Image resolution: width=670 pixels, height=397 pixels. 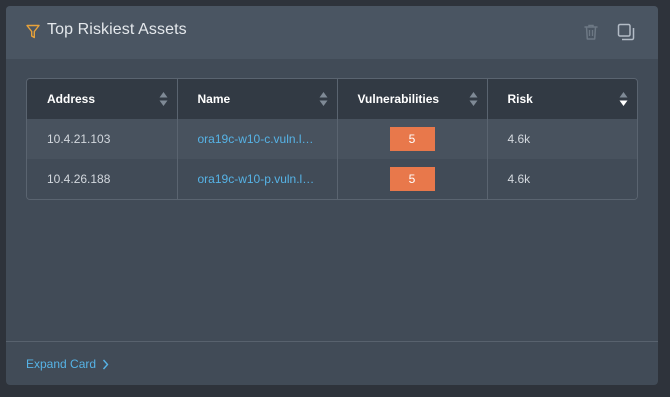 I want to click on column-label: Vulnerabilities, so click(x=398, y=99).